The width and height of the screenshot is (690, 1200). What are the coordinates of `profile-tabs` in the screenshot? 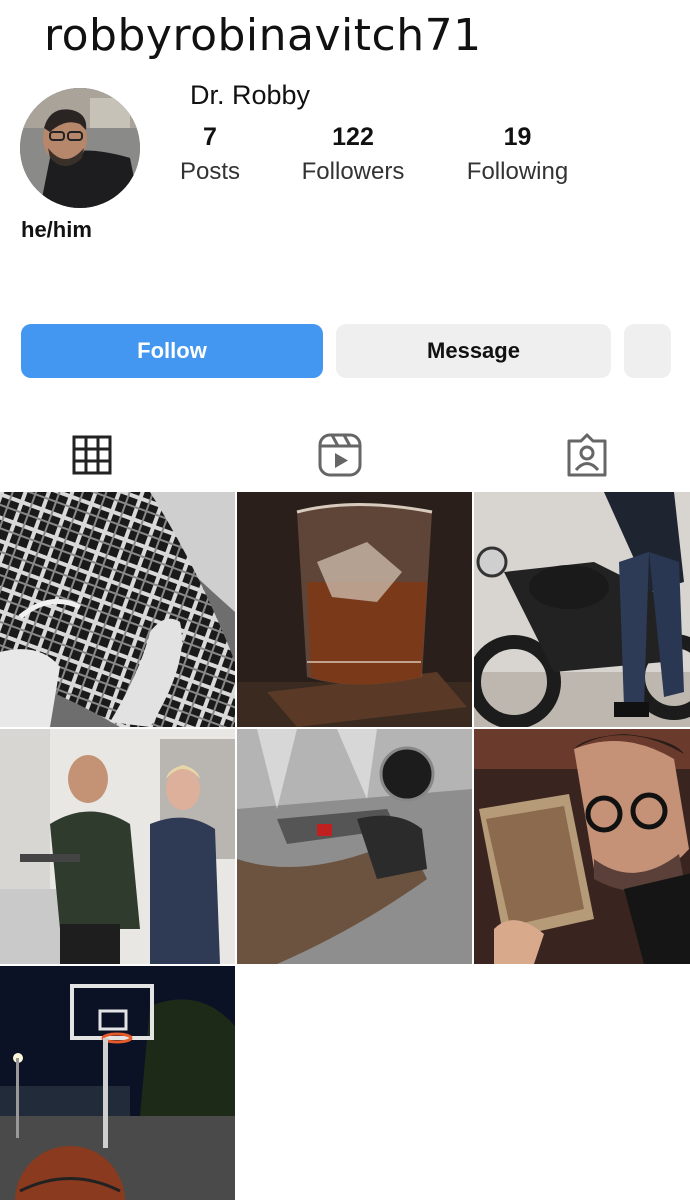 It's located at (345, 455).